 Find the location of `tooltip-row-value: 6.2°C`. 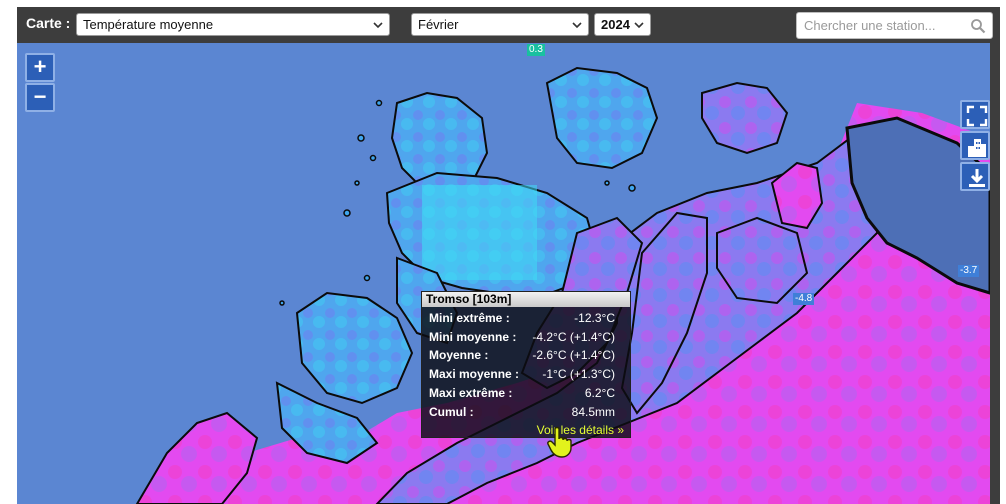

tooltip-row-value: 6.2°C is located at coordinates (599, 393).